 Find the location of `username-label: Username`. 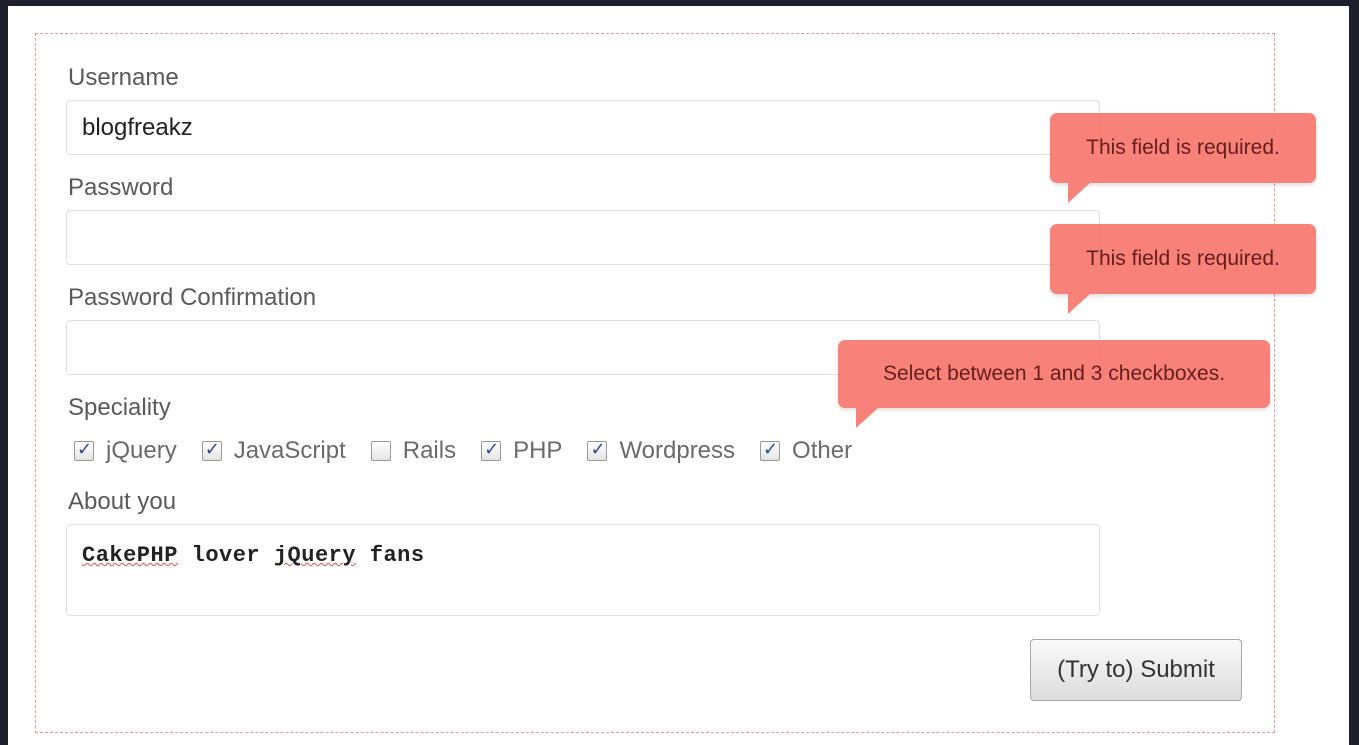

username-label: Username is located at coordinates (123, 77).